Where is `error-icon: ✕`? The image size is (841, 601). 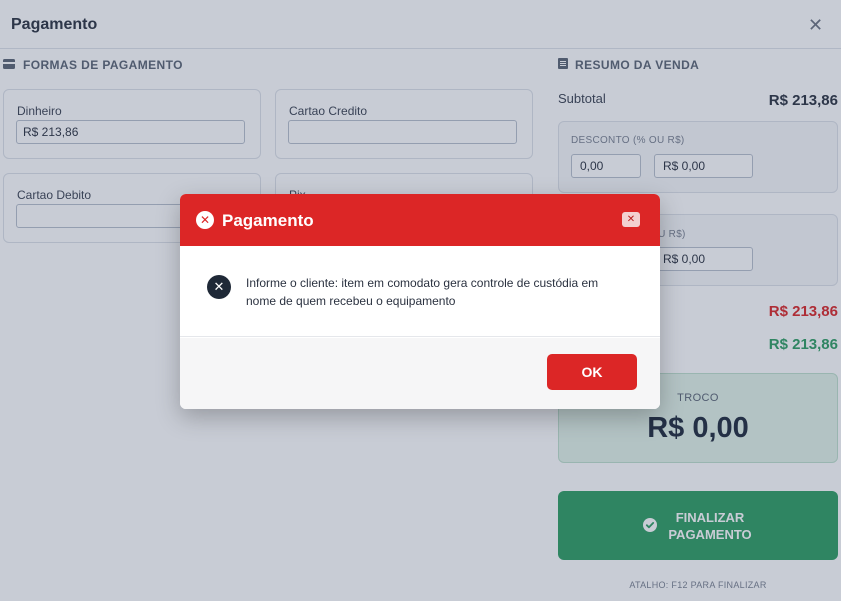
error-icon: ✕ is located at coordinates (219, 287).